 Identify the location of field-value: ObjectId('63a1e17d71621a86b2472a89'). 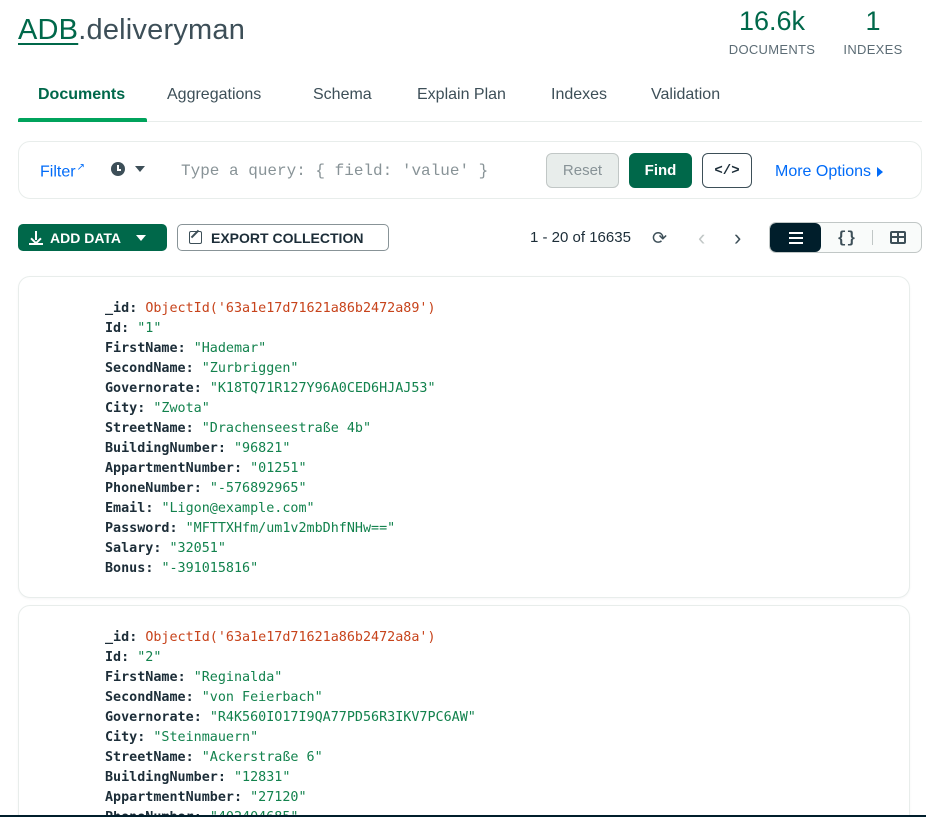
(290, 308).